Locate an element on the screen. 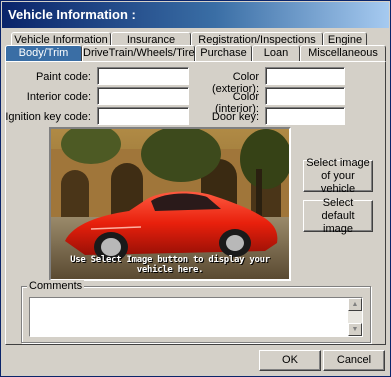 Image resolution: width=391 pixels, height=377 pixels. comments-text is located at coordinates (196, 300).